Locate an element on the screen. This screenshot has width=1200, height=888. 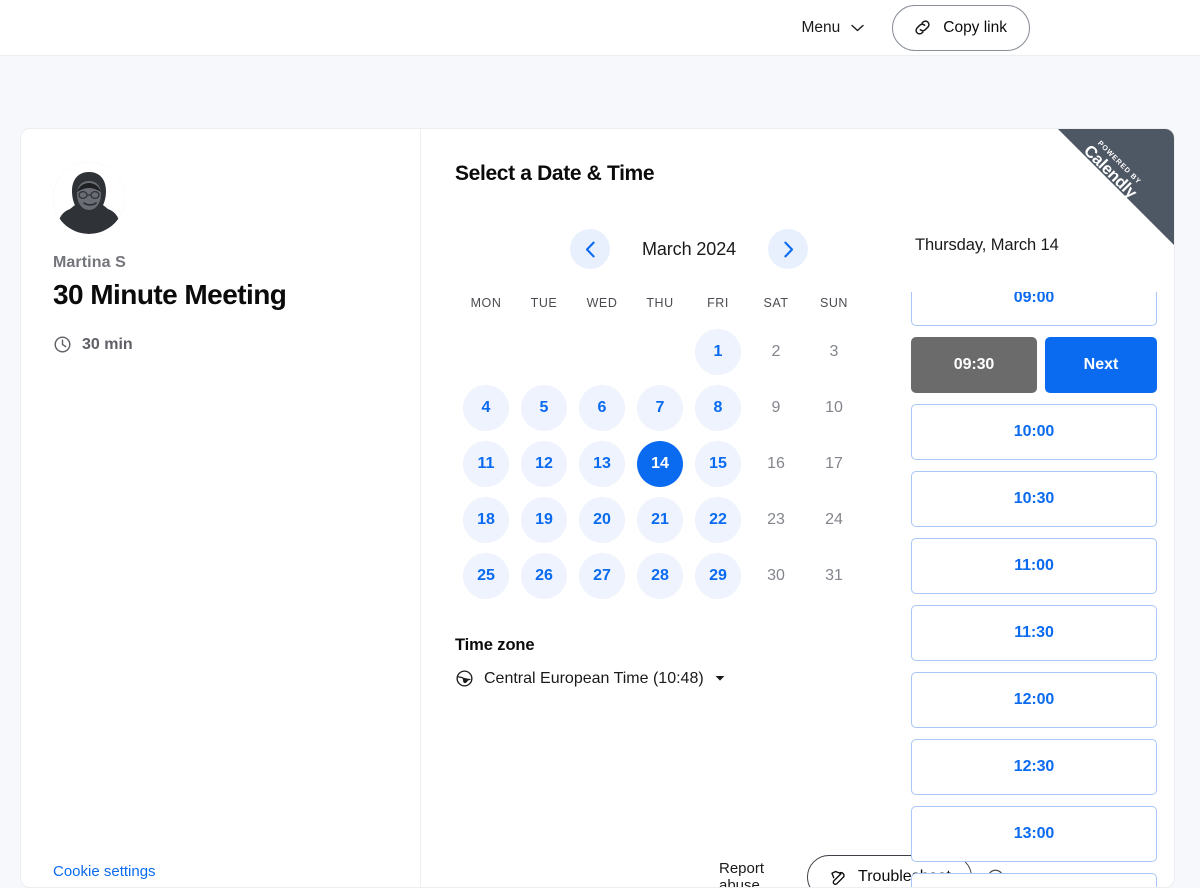
calendar-day-26: 26 is located at coordinates (544, 576).